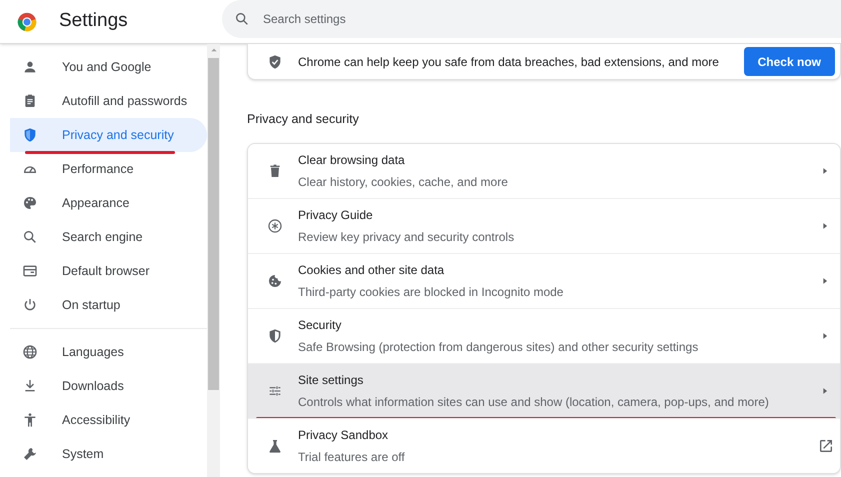 Image resolution: width=841 pixels, height=477 pixels. I want to click on row-title: Clear browsing data, so click(352, 160).